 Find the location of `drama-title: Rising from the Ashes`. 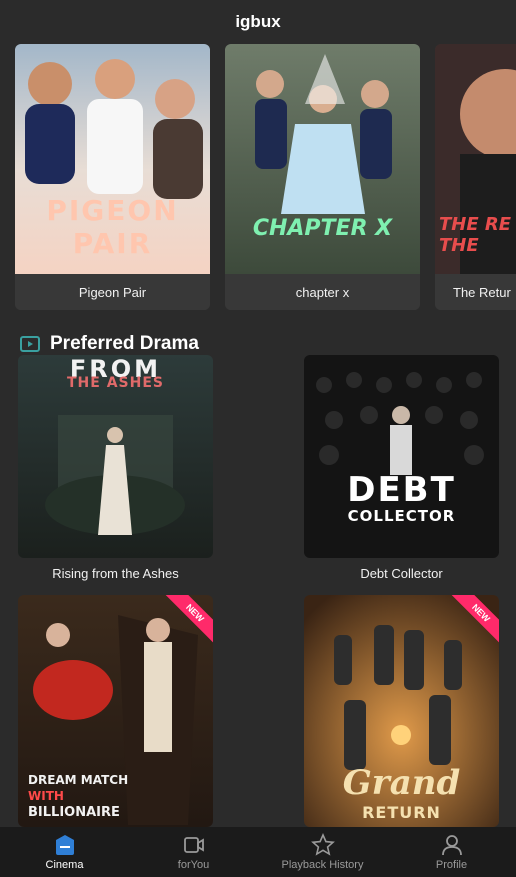

drama-title: Rising from the Ashes is located at coordinates (115, 573).